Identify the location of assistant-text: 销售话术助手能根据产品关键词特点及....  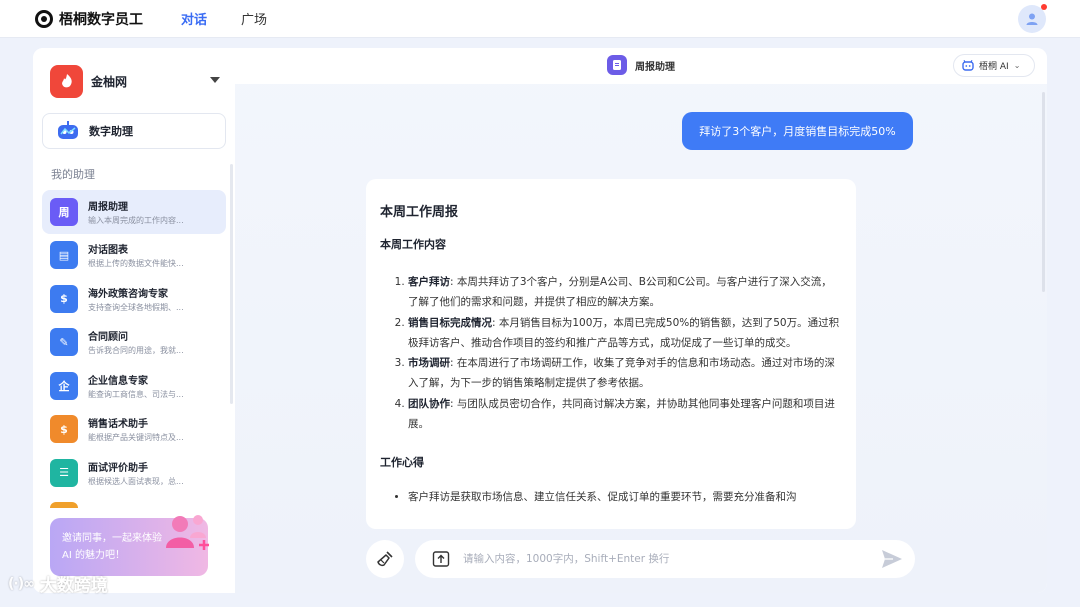
(143, 429).